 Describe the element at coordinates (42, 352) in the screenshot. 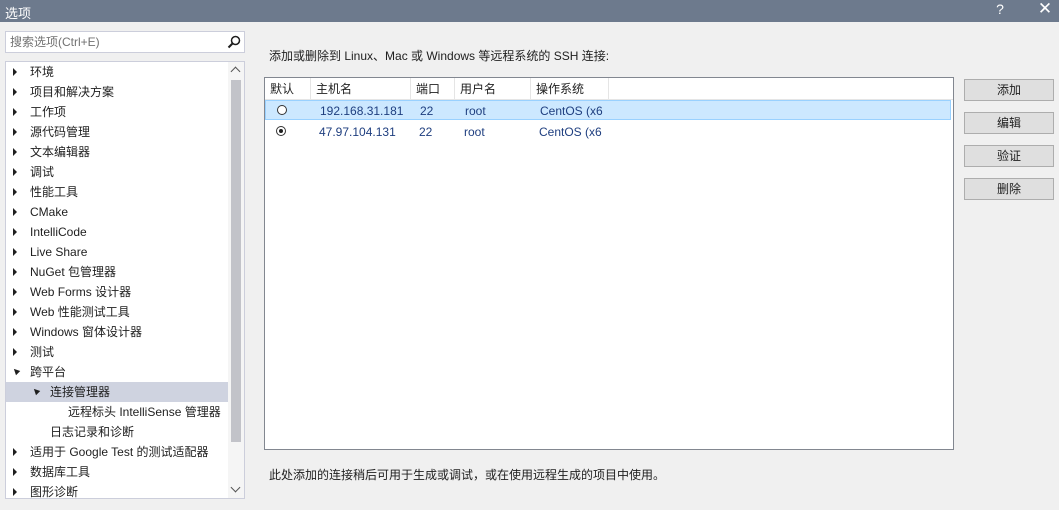

I see `tree-item-label: 测试` at that location.